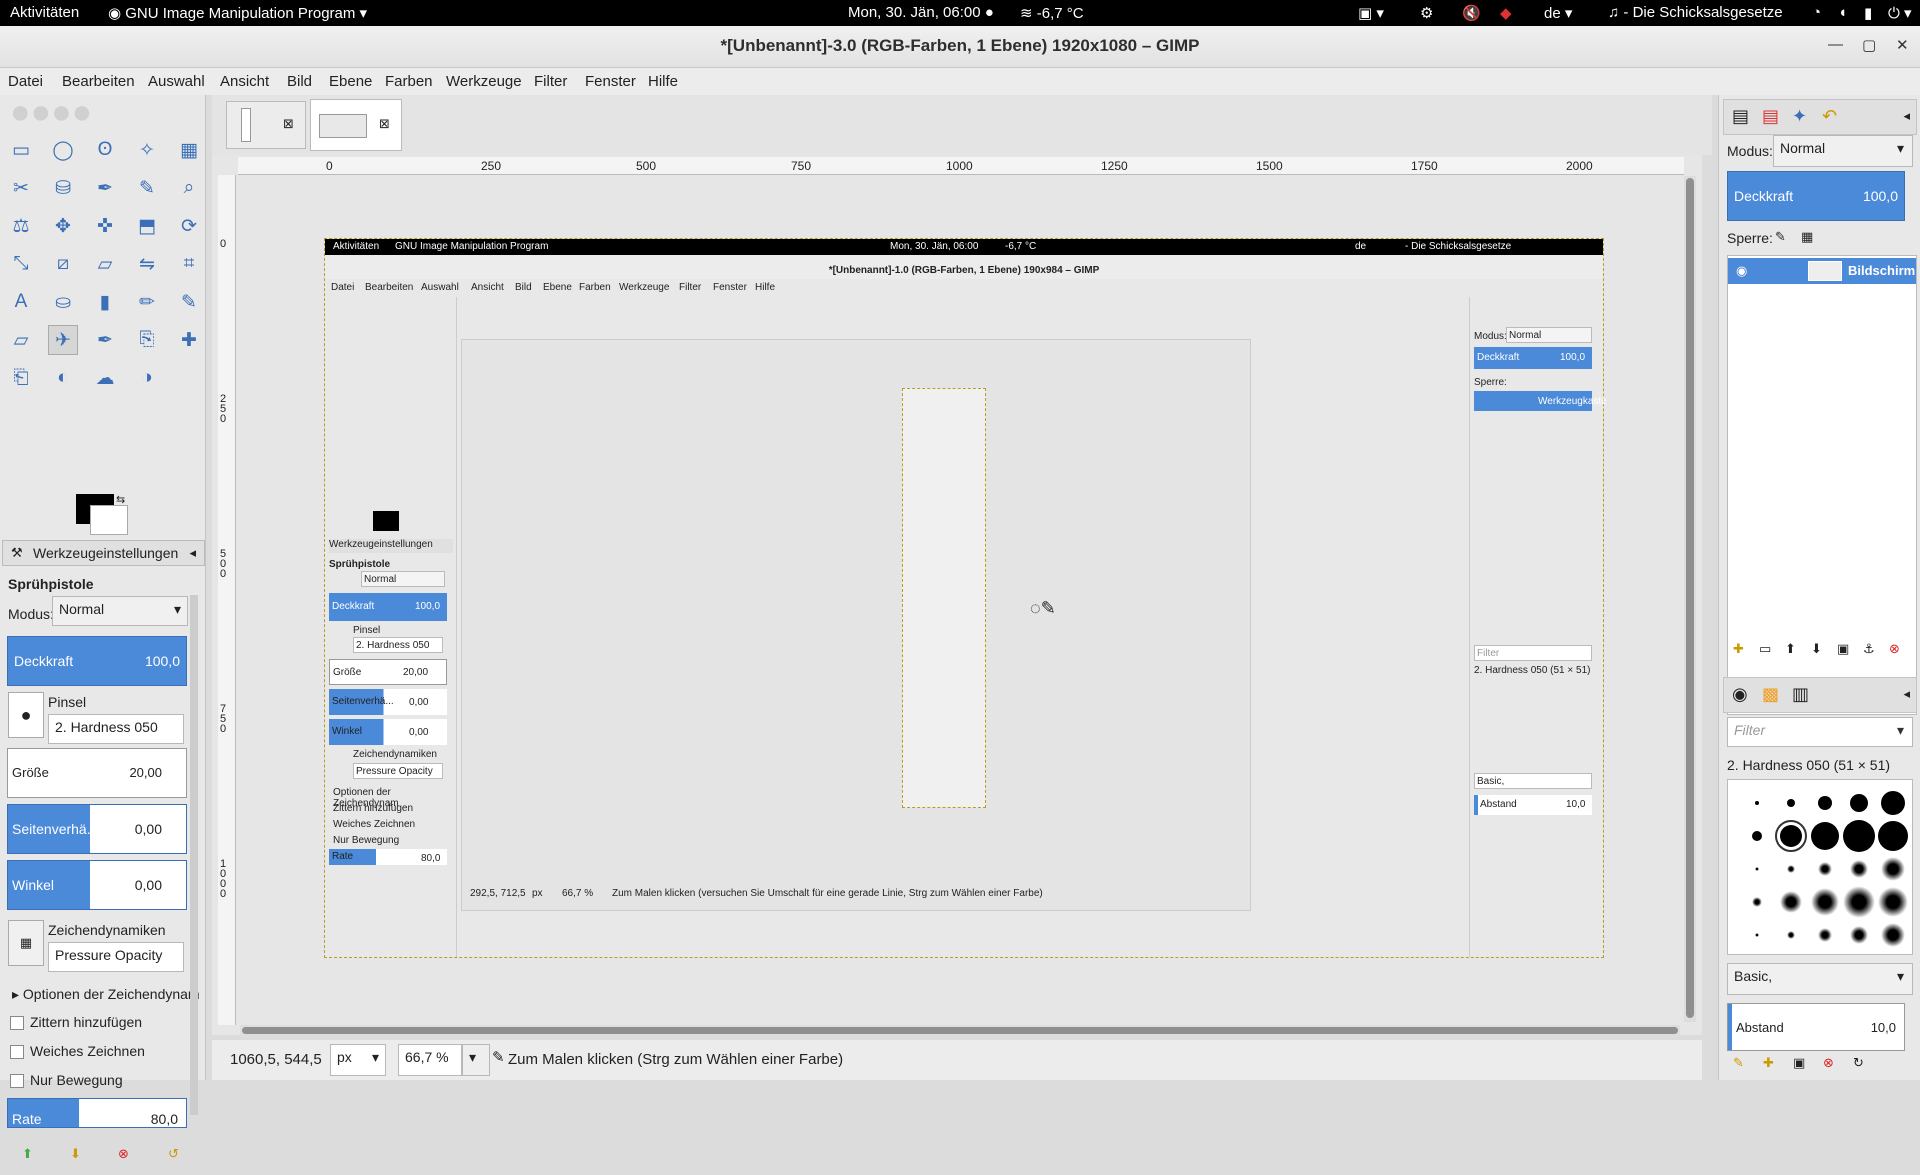 The image size is (1920, 1175). I want to click on unit-select: px ▾, so click(358, 1060).